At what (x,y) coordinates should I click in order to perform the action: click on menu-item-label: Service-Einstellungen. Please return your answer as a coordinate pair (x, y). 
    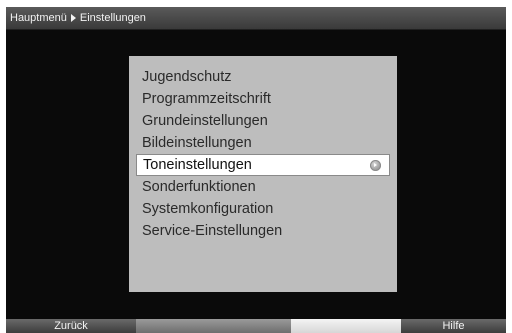
    Looking at the image, I should click on (212, 231).